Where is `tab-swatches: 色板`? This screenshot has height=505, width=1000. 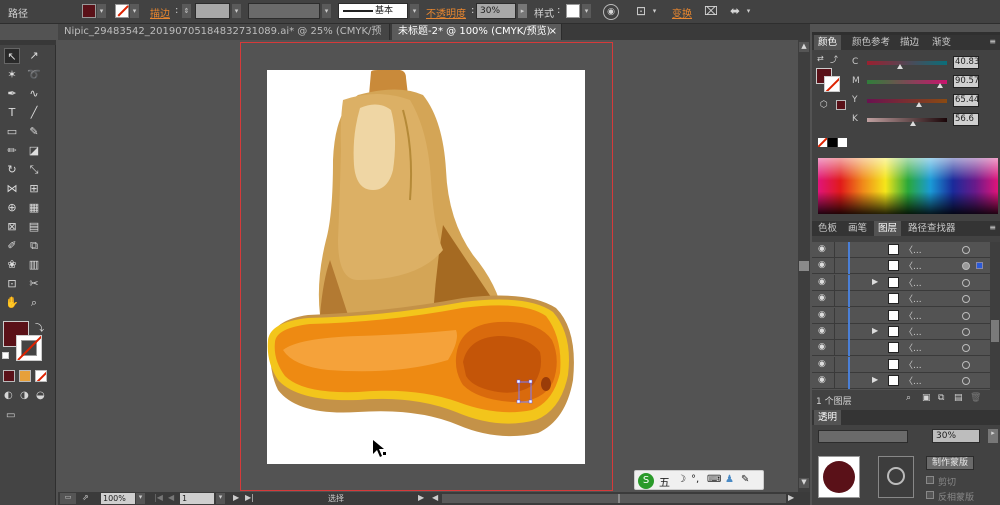 tab-swatches: 色板 is located at coordinates (827, 228).